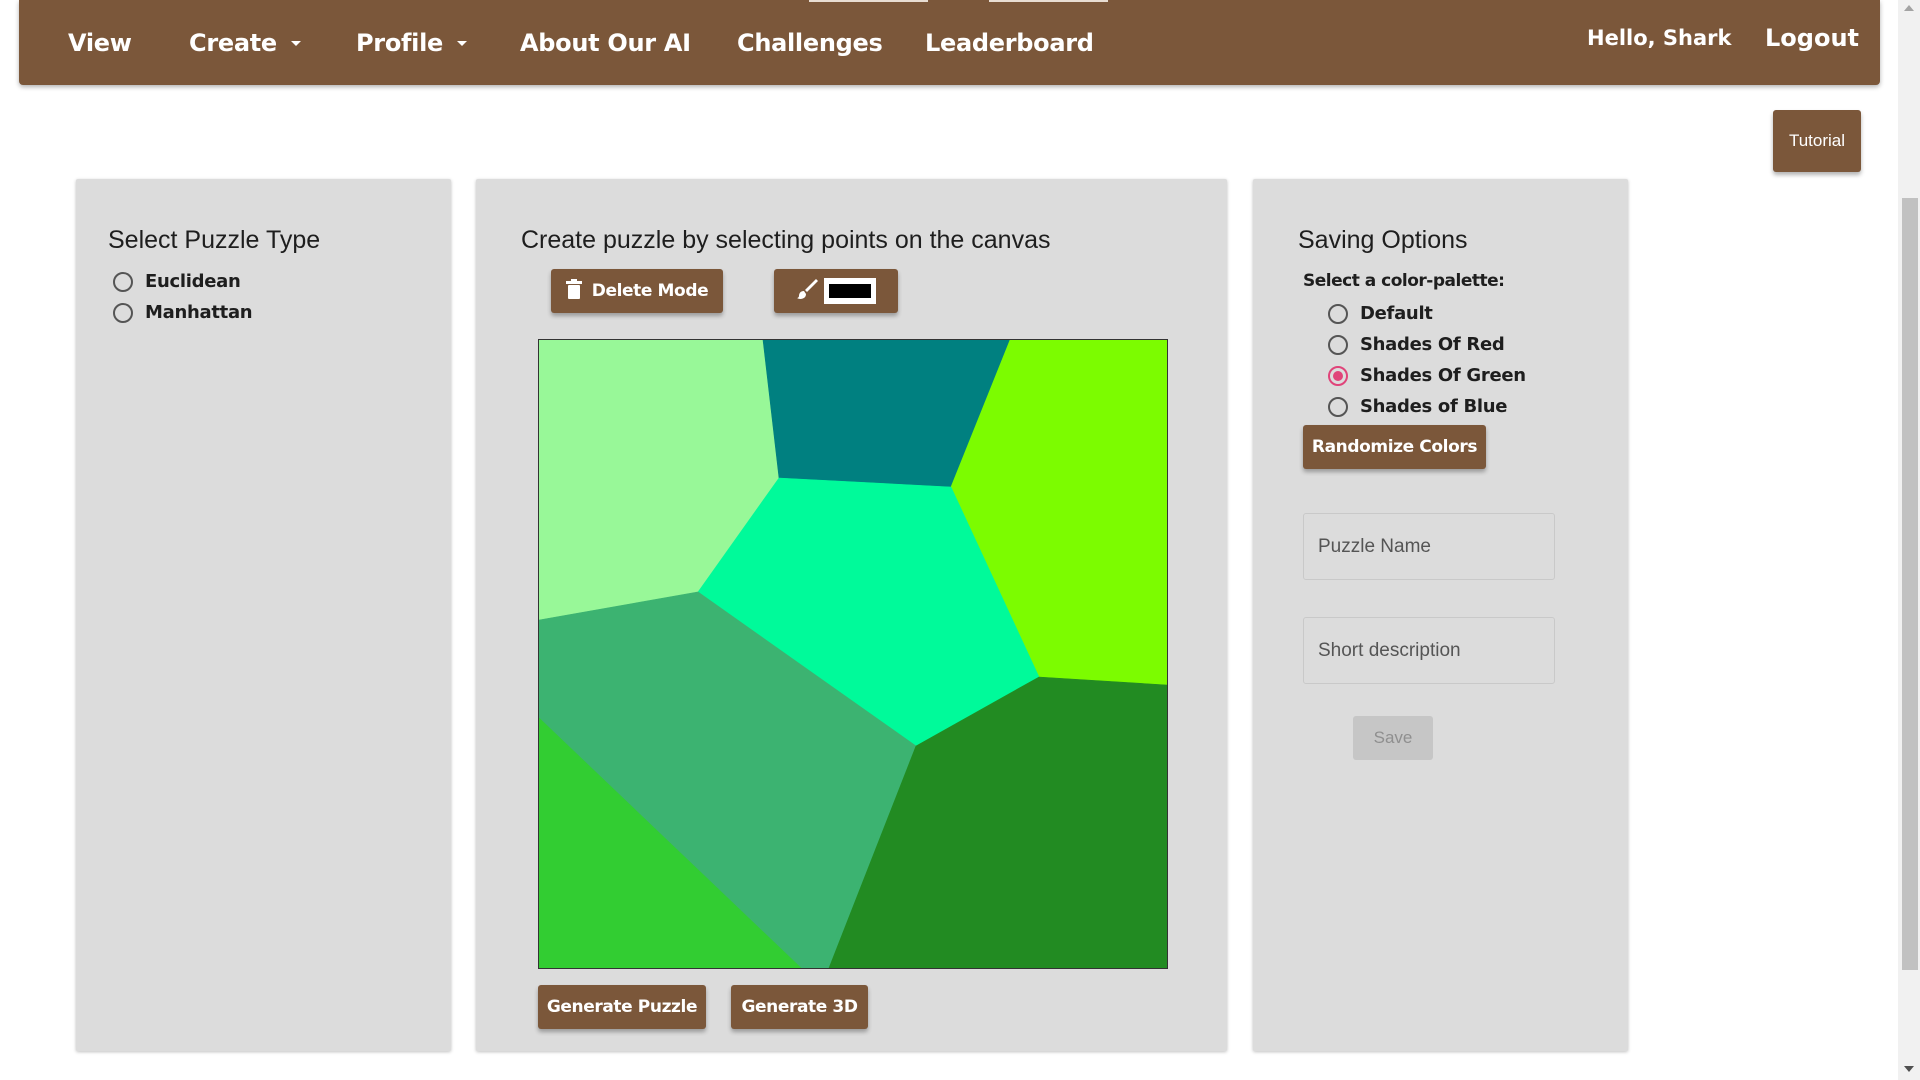  I want to click on user-greeting: Hello, Shark, so click(1659, 37).